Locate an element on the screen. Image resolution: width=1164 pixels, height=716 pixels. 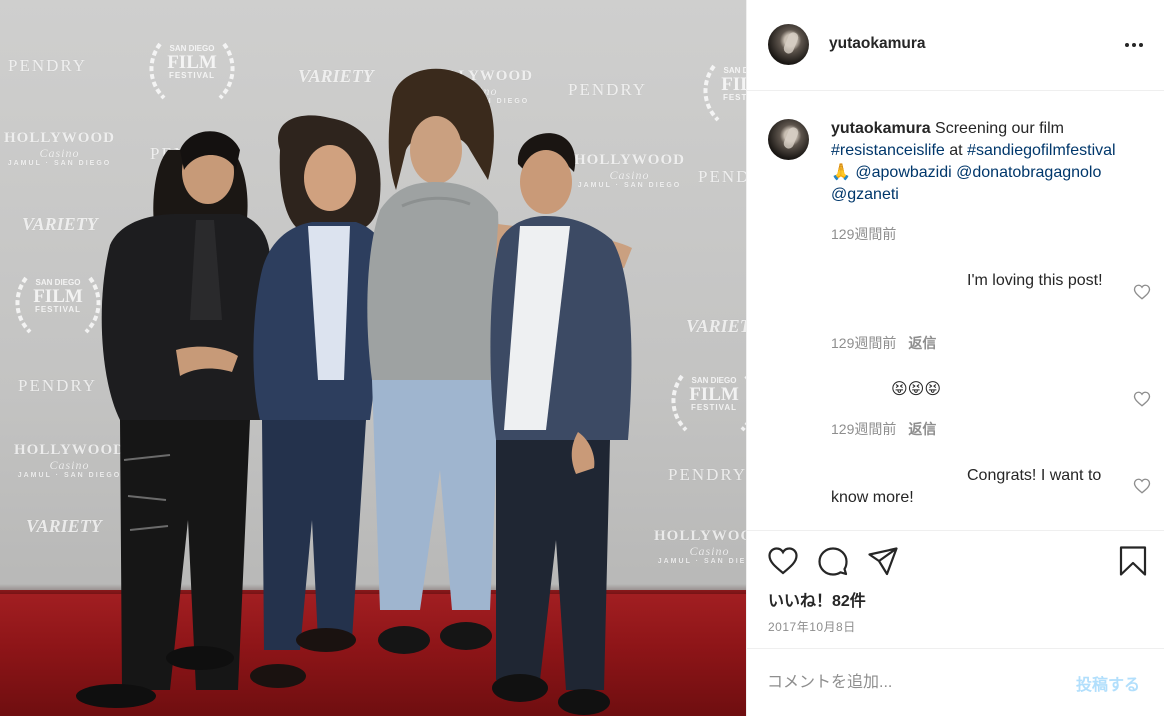
comment-item: Congrats! I want to know more! is located at coordinates (971, 487).